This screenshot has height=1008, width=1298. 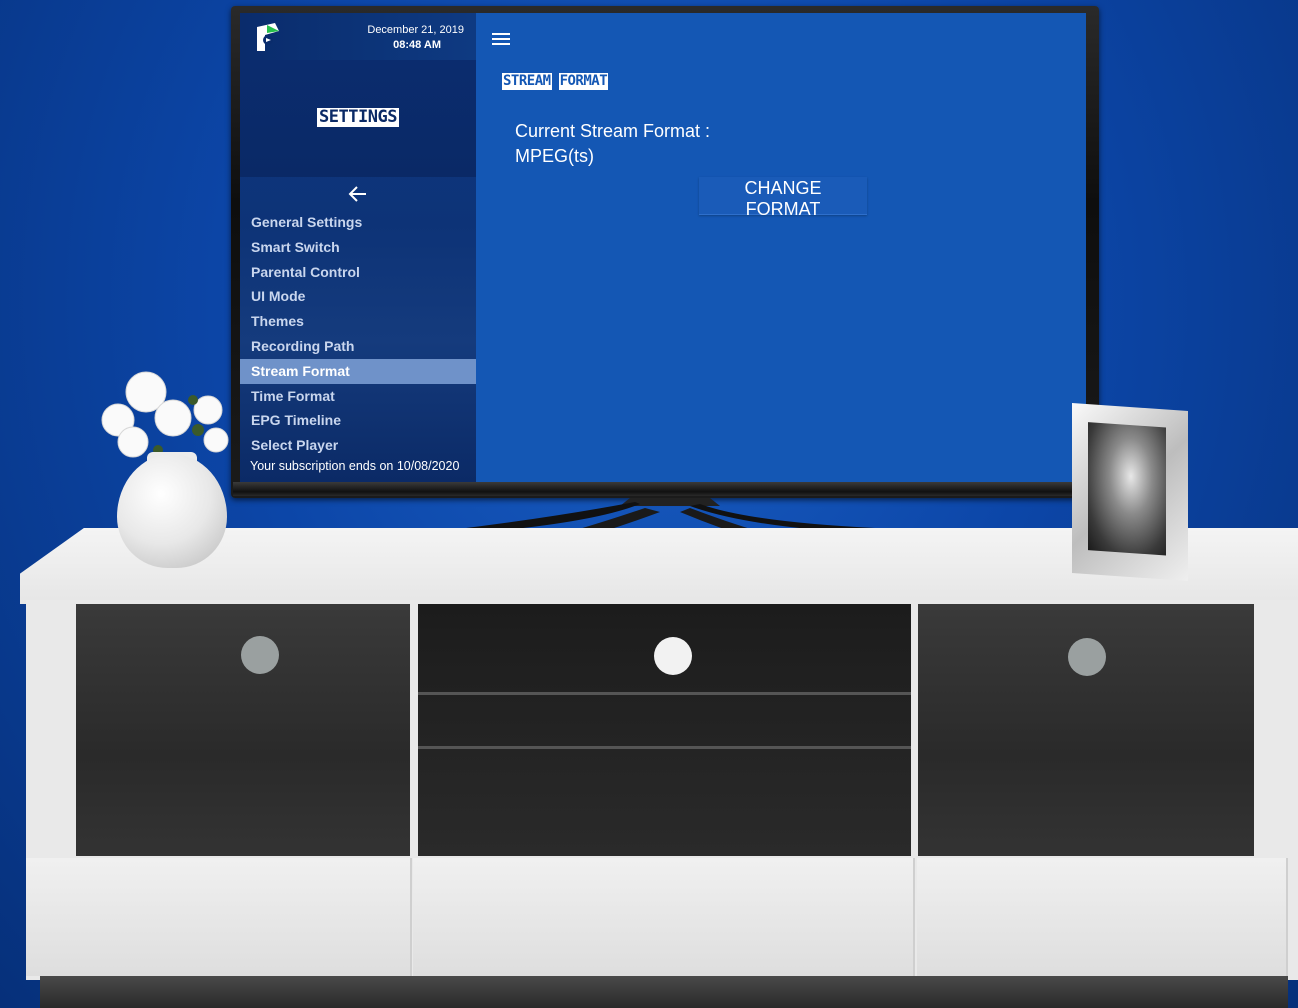 What do you see at coordinates (358, 36) in the screenshot?
I see `sidebar-topbar: December 21, 2019 08:48 AM` at bounding box center [358, 36].